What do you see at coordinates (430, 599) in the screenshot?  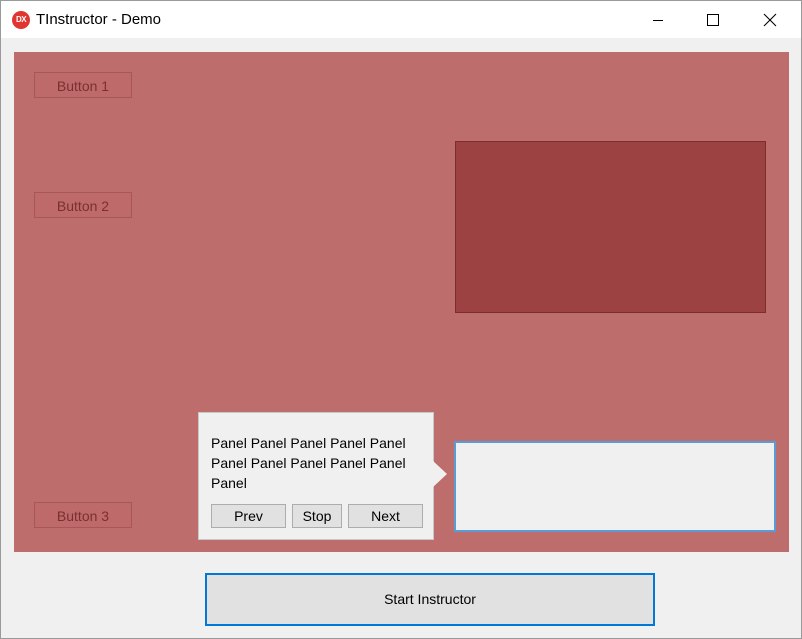 I see `start-instructor-button: Start Instructor` at bounding box center [430, 599].